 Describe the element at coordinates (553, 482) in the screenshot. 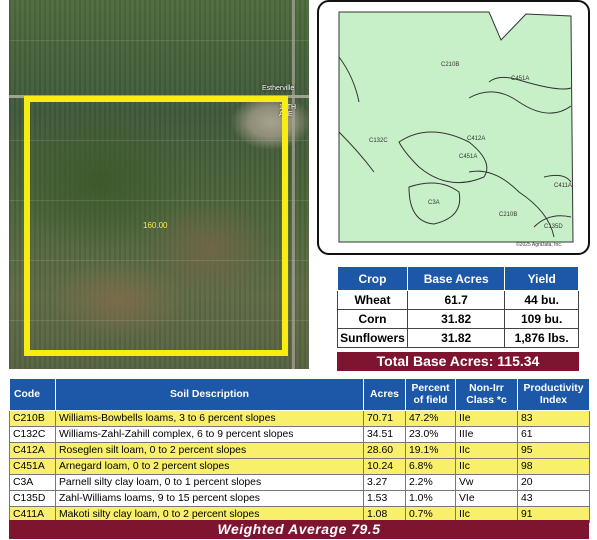

I see `soil-productivity-index: 20` at that location.